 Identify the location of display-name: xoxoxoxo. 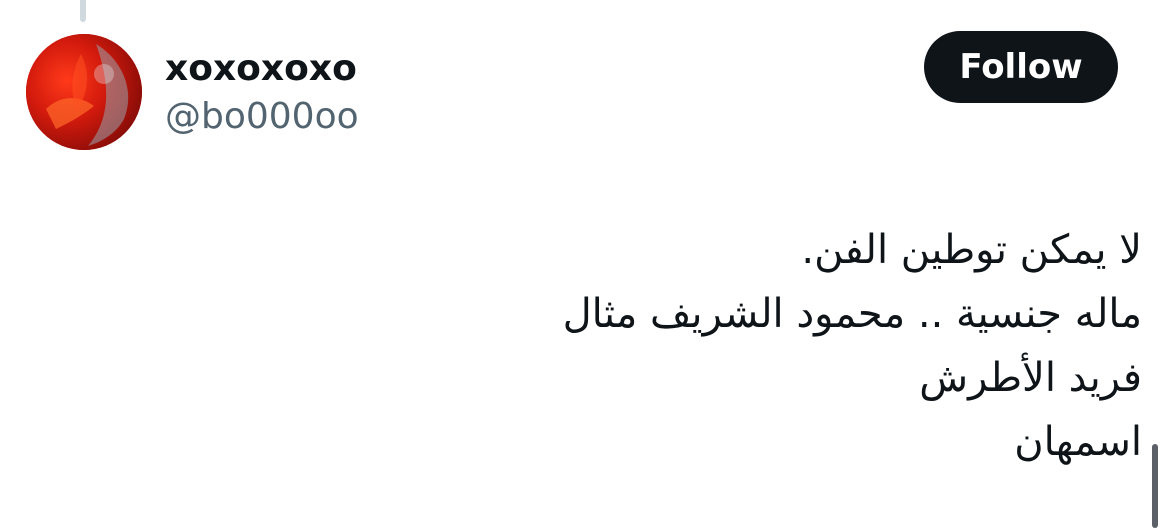
(261, 69).